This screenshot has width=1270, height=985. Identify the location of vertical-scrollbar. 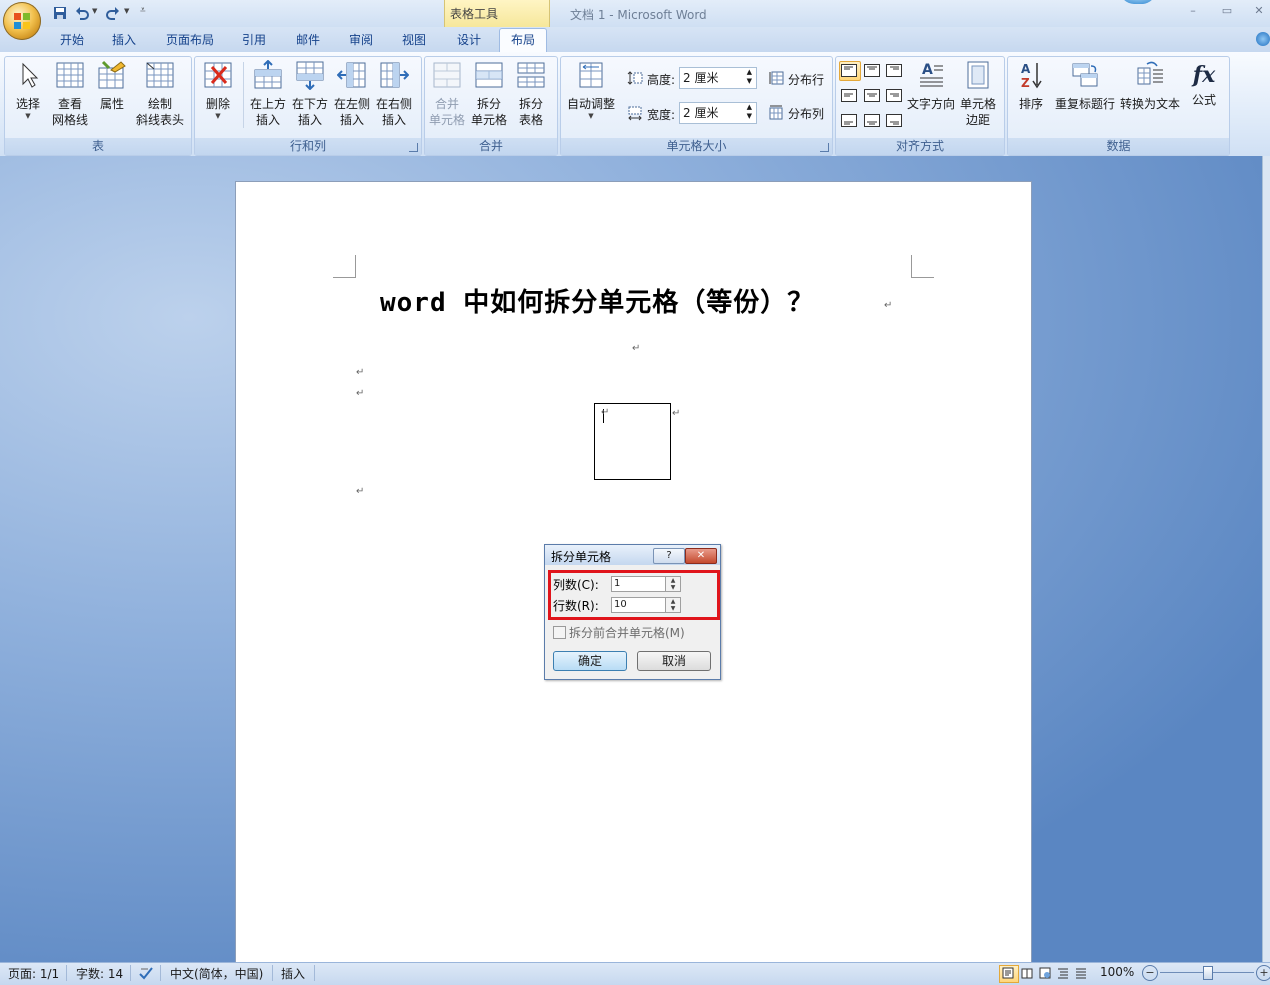
(1266, 559).